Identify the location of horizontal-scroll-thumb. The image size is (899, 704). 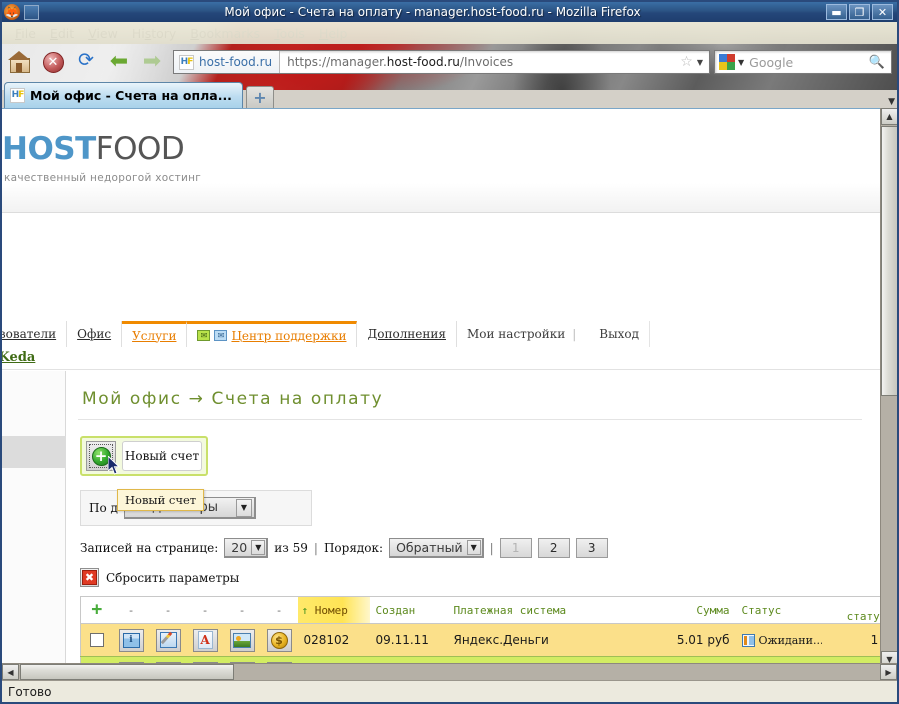
(127, 672).